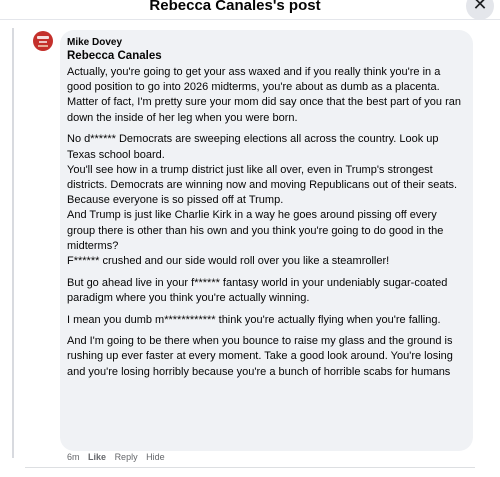  Describe the element at coordinates (114, 56) in the screenshot. I see `tagged-user: Rebecca Canales` at that location.